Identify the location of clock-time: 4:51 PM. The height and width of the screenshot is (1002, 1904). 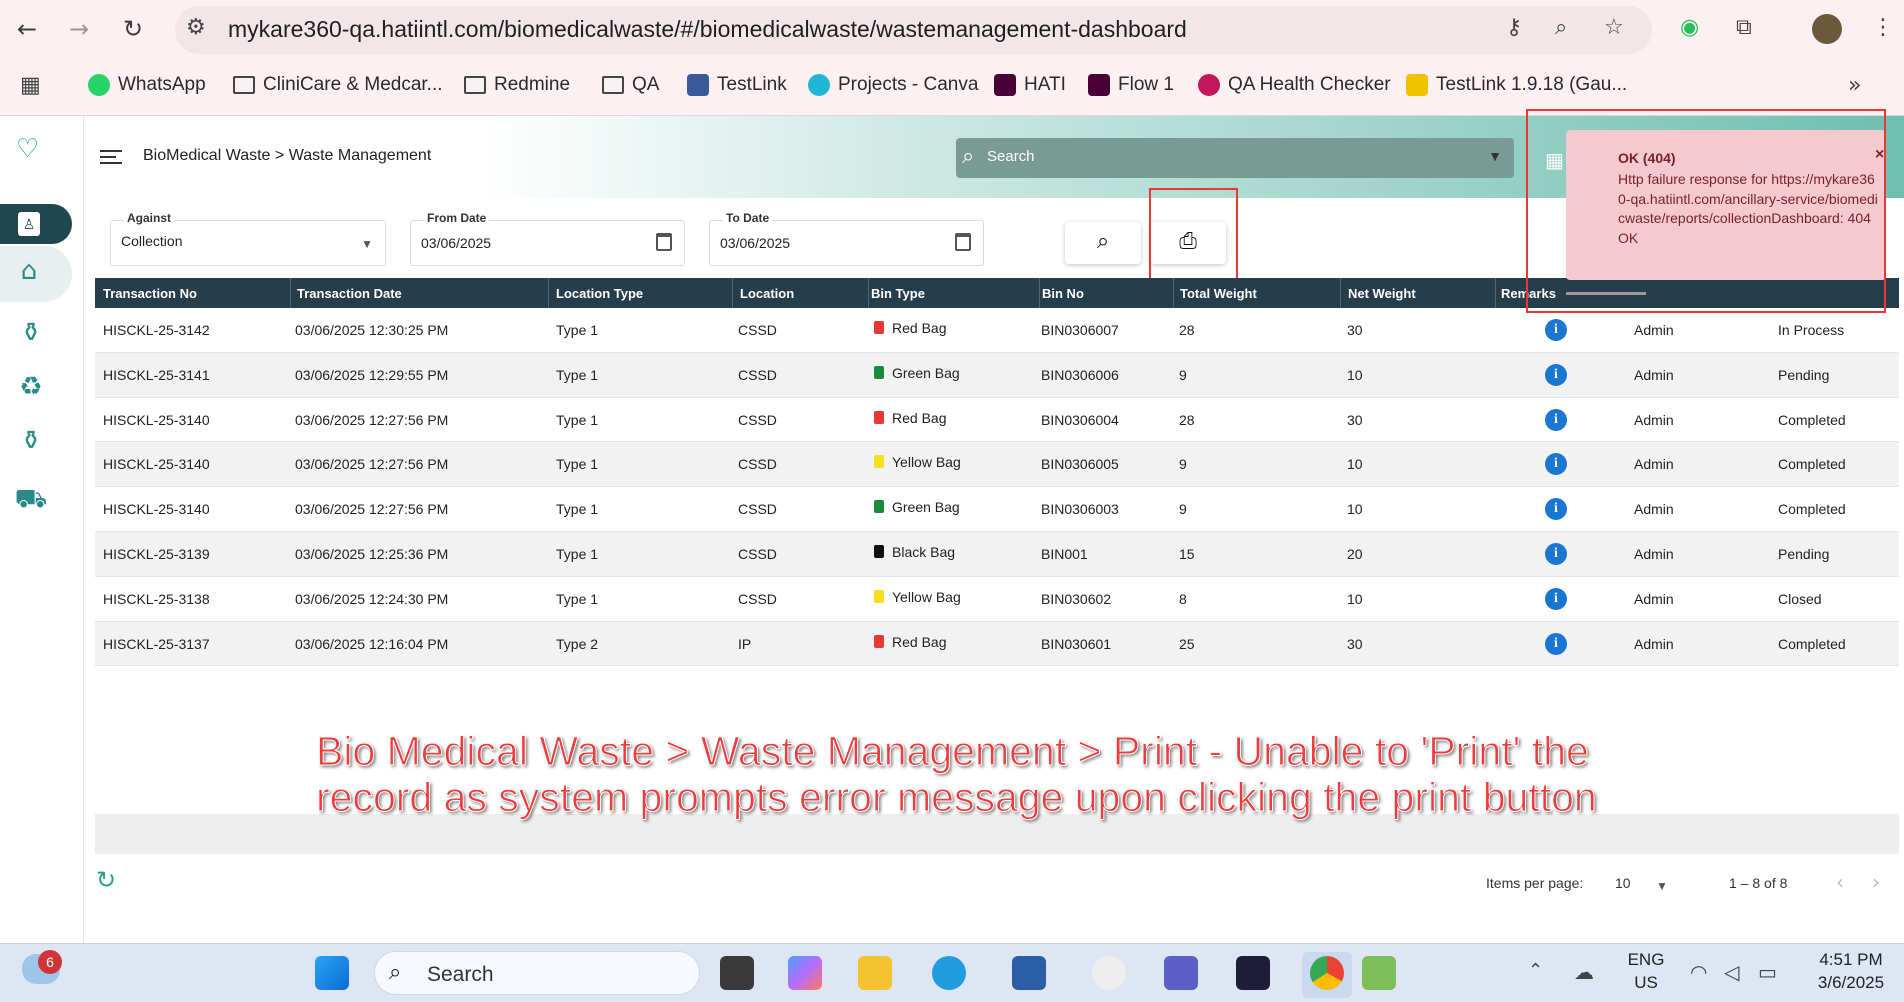
(1851, 960).